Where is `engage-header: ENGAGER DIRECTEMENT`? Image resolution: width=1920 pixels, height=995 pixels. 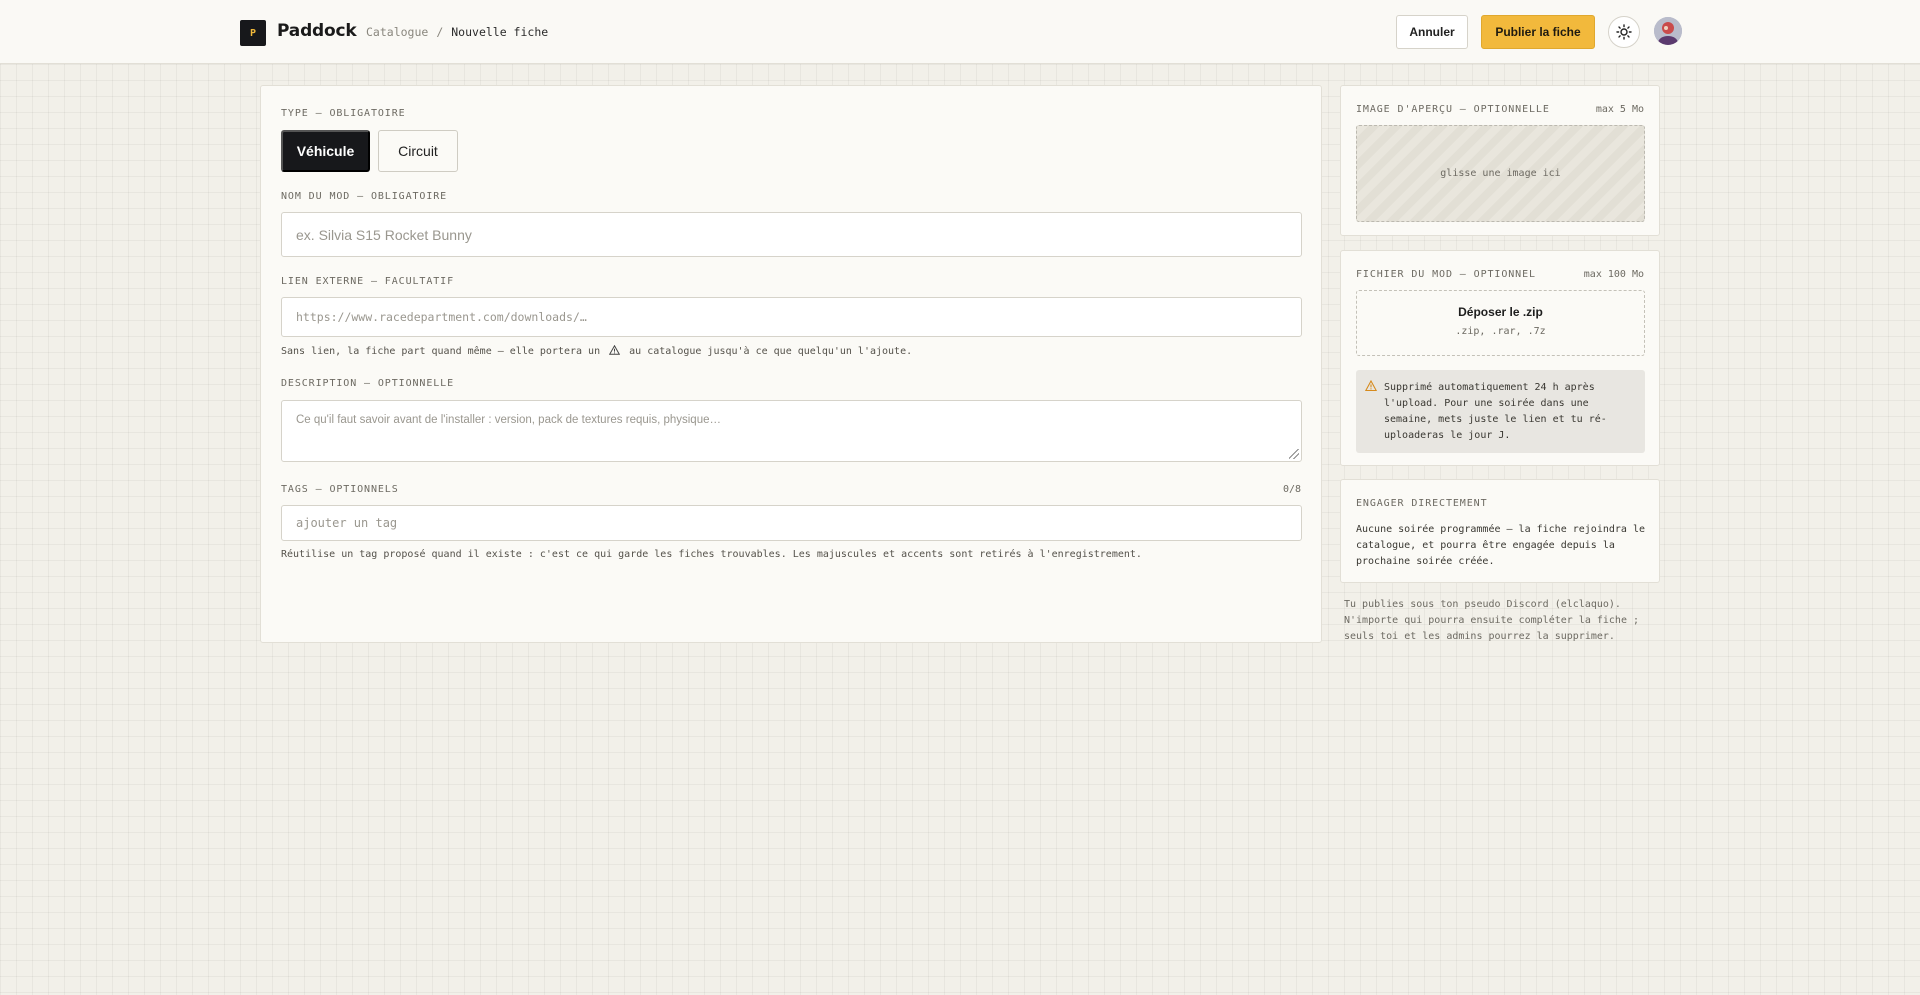 engage-header: ENGAGER DIRECTEMENT is located at coordinates (1500, 503).